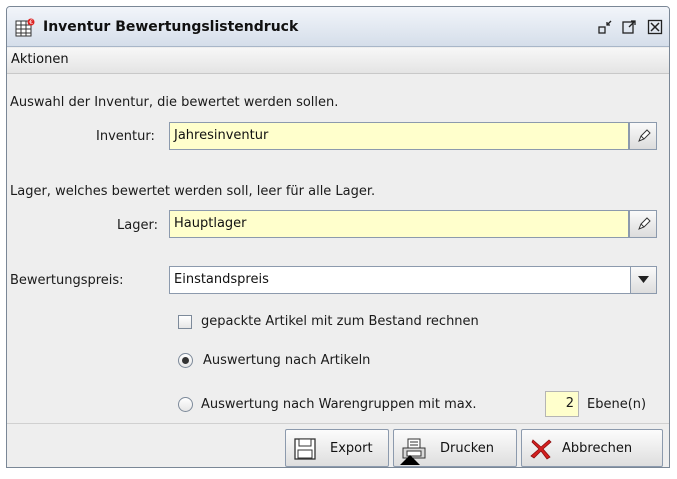 The width and height of the screenshot is (677, 479). I want to click on cancel-x-icon, so click(541, 449).